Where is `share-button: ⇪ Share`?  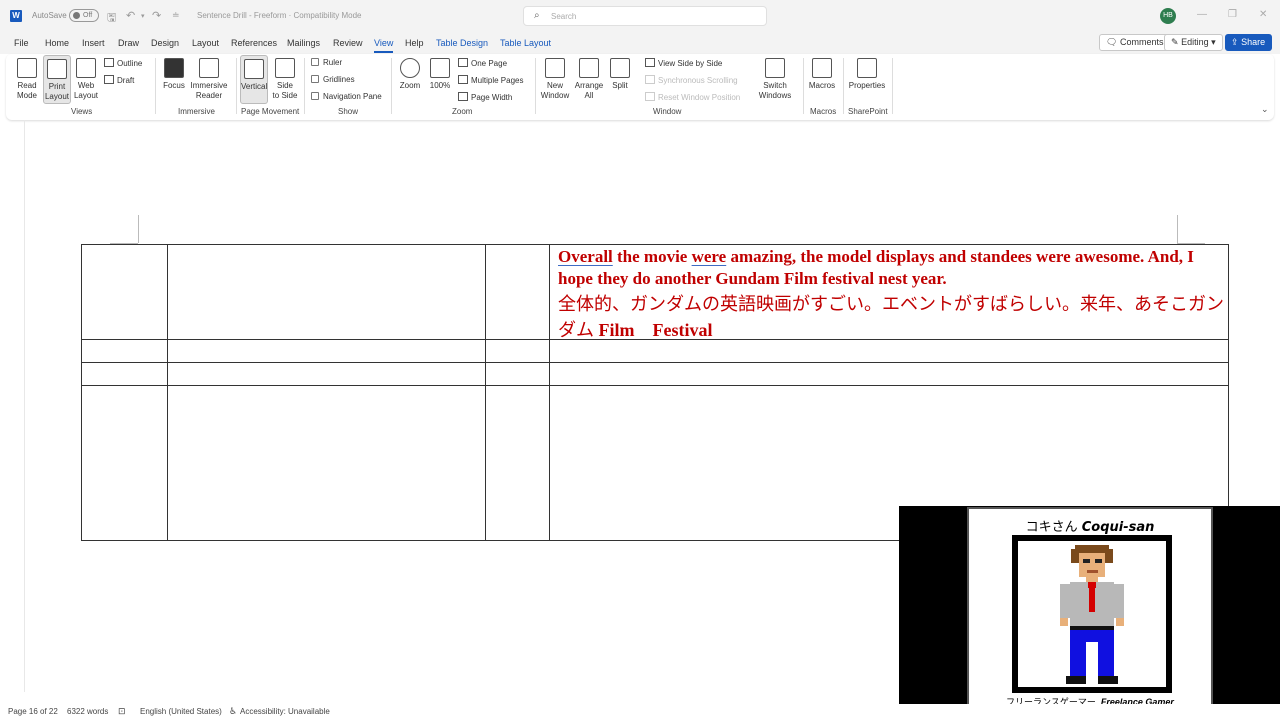
share-button: ⇪ Share is located at coordinates (1248, 42).